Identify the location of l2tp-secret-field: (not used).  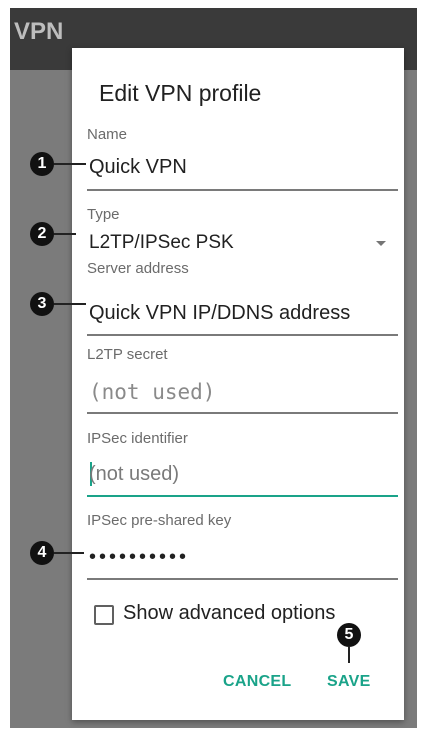
(152, 392).